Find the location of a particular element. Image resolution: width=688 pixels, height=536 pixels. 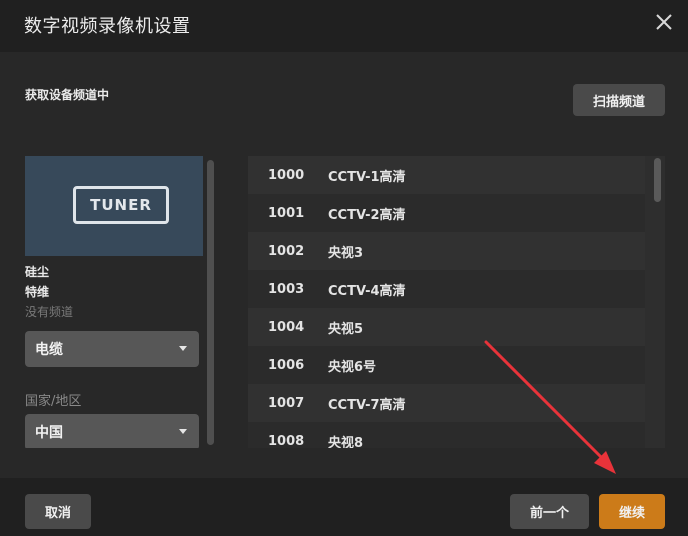

channel-number: 1003 is located at coordinates (286, 289).